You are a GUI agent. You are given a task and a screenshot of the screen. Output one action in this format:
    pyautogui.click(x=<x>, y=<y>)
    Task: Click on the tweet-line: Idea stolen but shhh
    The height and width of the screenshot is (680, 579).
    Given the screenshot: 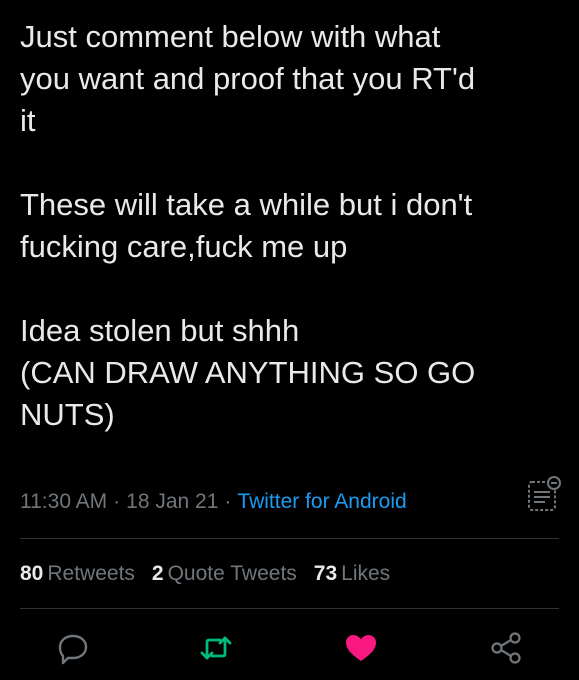 What is the action you would take?
    pyautogui.click(x=160, y=330)
    